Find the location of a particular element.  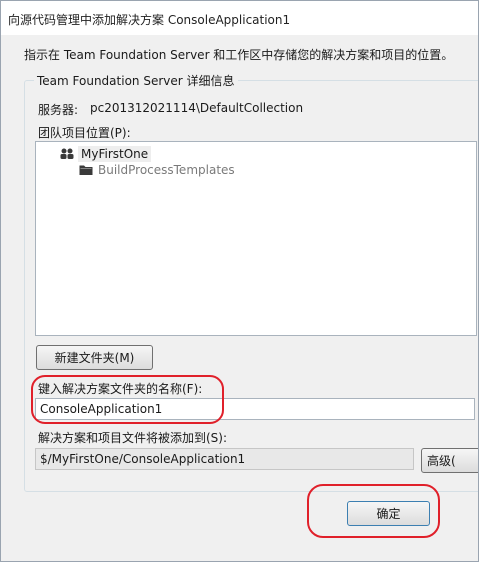

window-title: 向源代码管理中添加解决方案 ConsoleApplication1 is located at coordinates (149, 20).